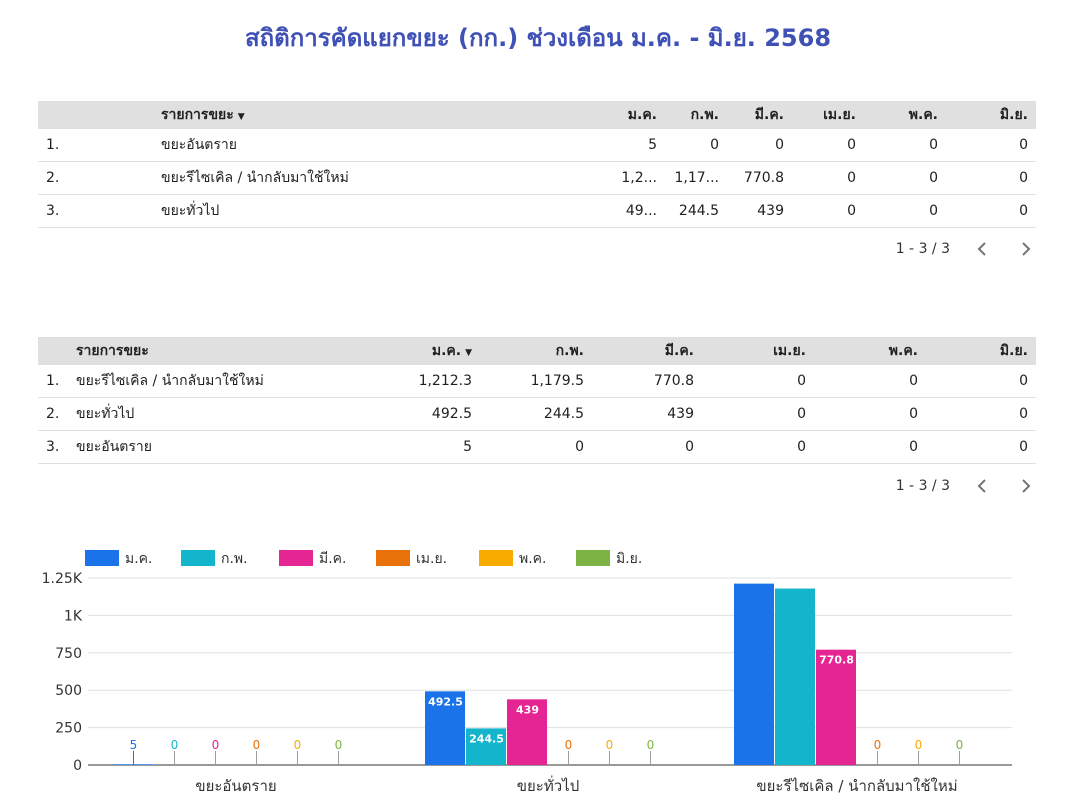  Describe the element at coordinates (647, 381) in the screenshot. I see `cell-value: 770.8` at that location.